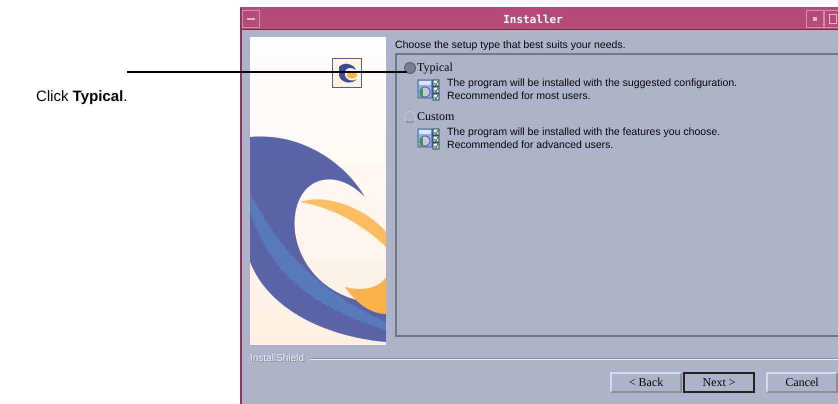 The image size is (838, 404). What do you see at coordinates (831, 19) in the screenshot?
I see `maximize-button` at bounding box center [831, 19].